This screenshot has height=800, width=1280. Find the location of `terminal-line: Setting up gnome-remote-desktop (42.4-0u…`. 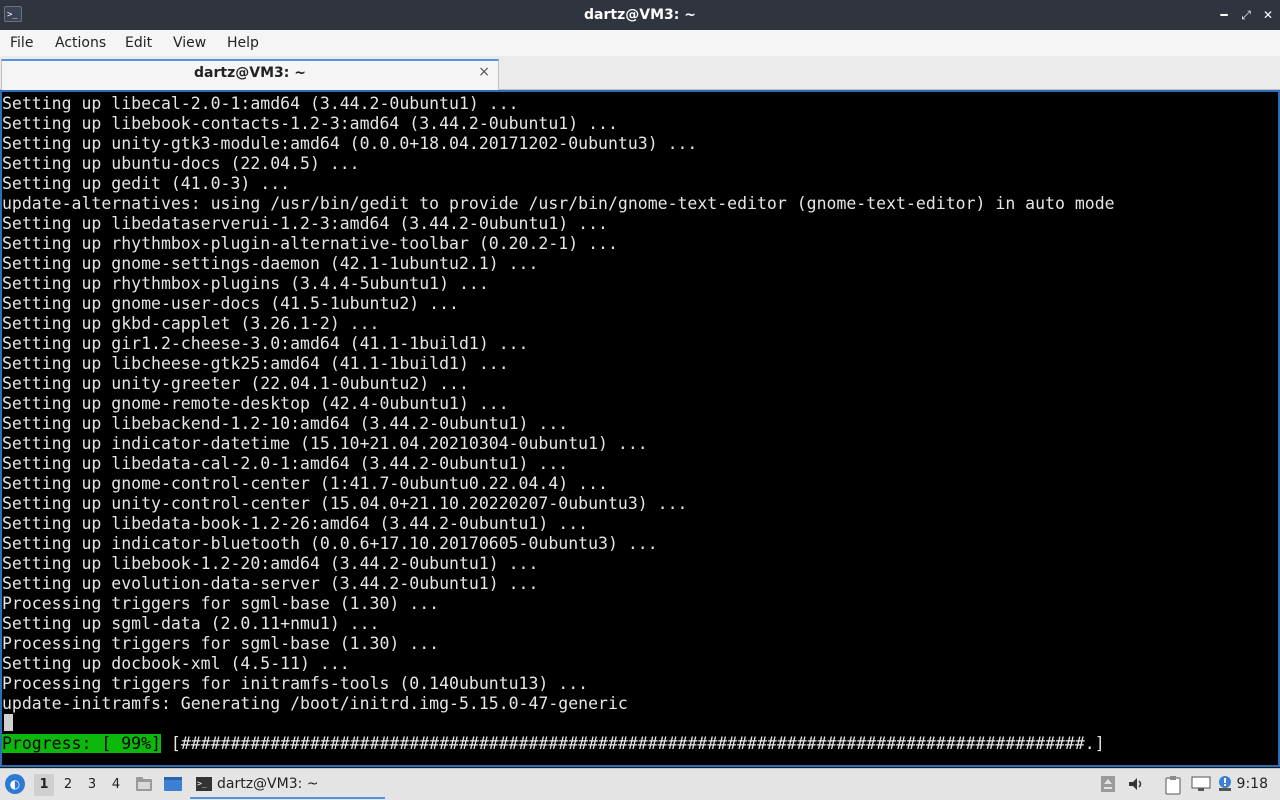

terminal-line: Setting up gnome-remote-desktop (42.4-0u… is located at coordinates (255, 403).